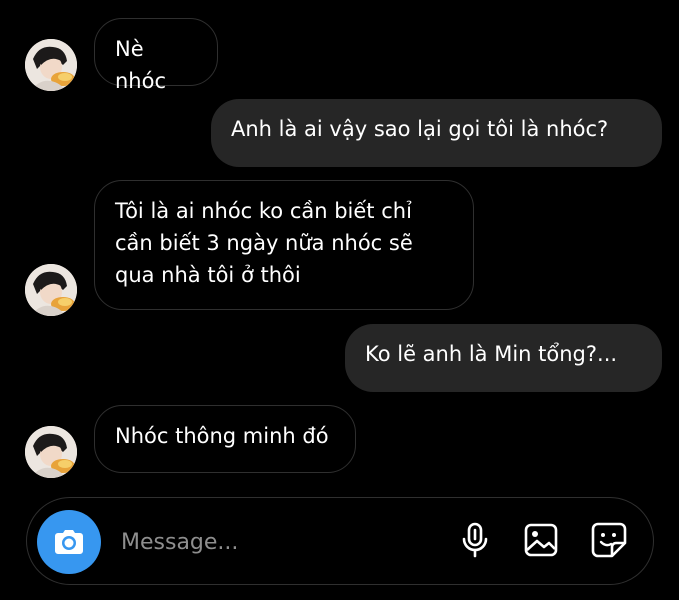 The height and width of the screenshot is (600, 679). I want to click on message-bubble-outgoing: Anh là ai vậy sao lại gọi tôi là nhóc?, so click(436, 133).